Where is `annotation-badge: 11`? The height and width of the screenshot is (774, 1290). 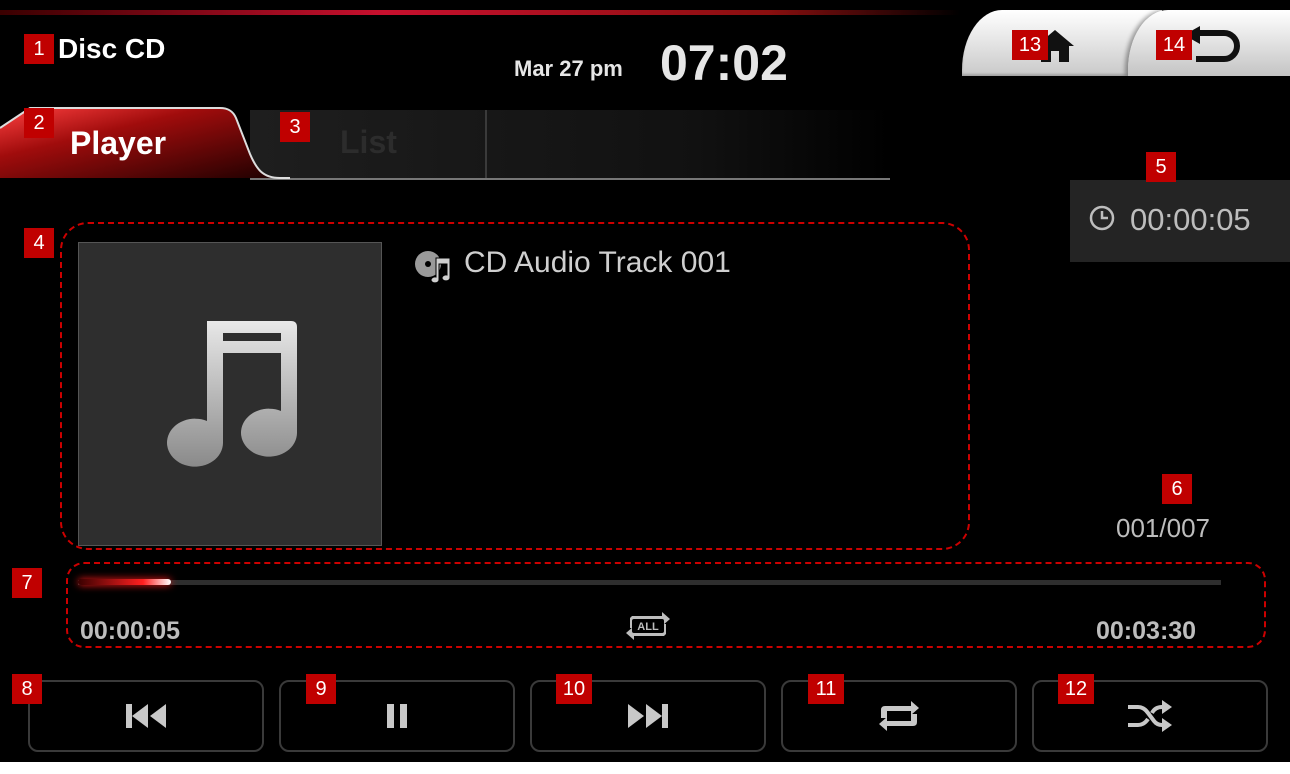 annotation-badge: 11 is located at coordinates (826, 689).